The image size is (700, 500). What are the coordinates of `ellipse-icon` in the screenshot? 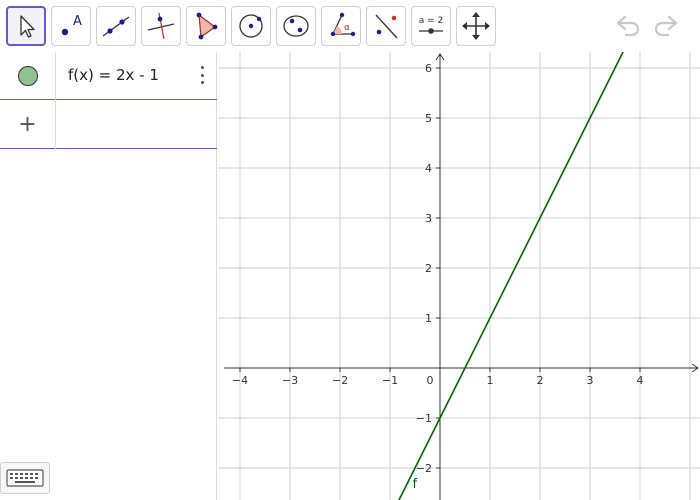 It's located at (296, 26).